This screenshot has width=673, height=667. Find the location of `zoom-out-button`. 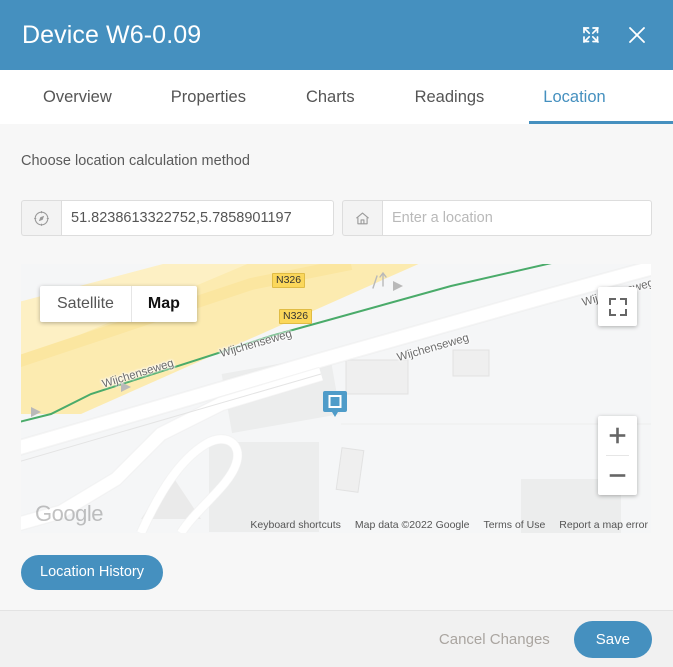

zoom-out-button is located at coordinates (617, 475).